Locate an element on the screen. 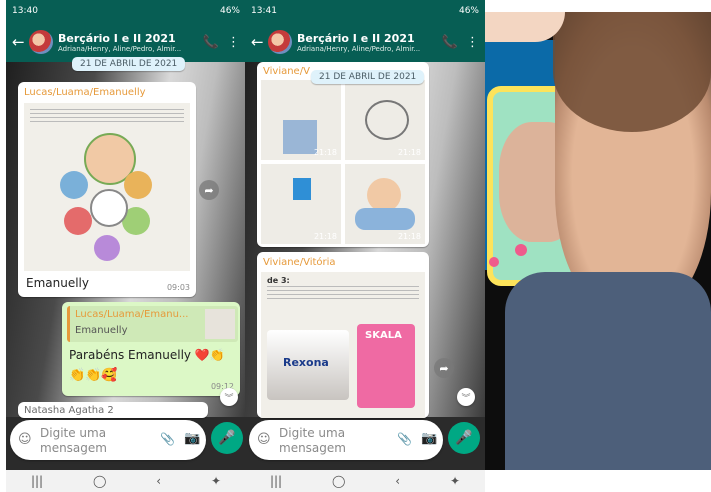  incoming-message-partial: Natasha Agatha 2 is located at coordinates (113, 410).